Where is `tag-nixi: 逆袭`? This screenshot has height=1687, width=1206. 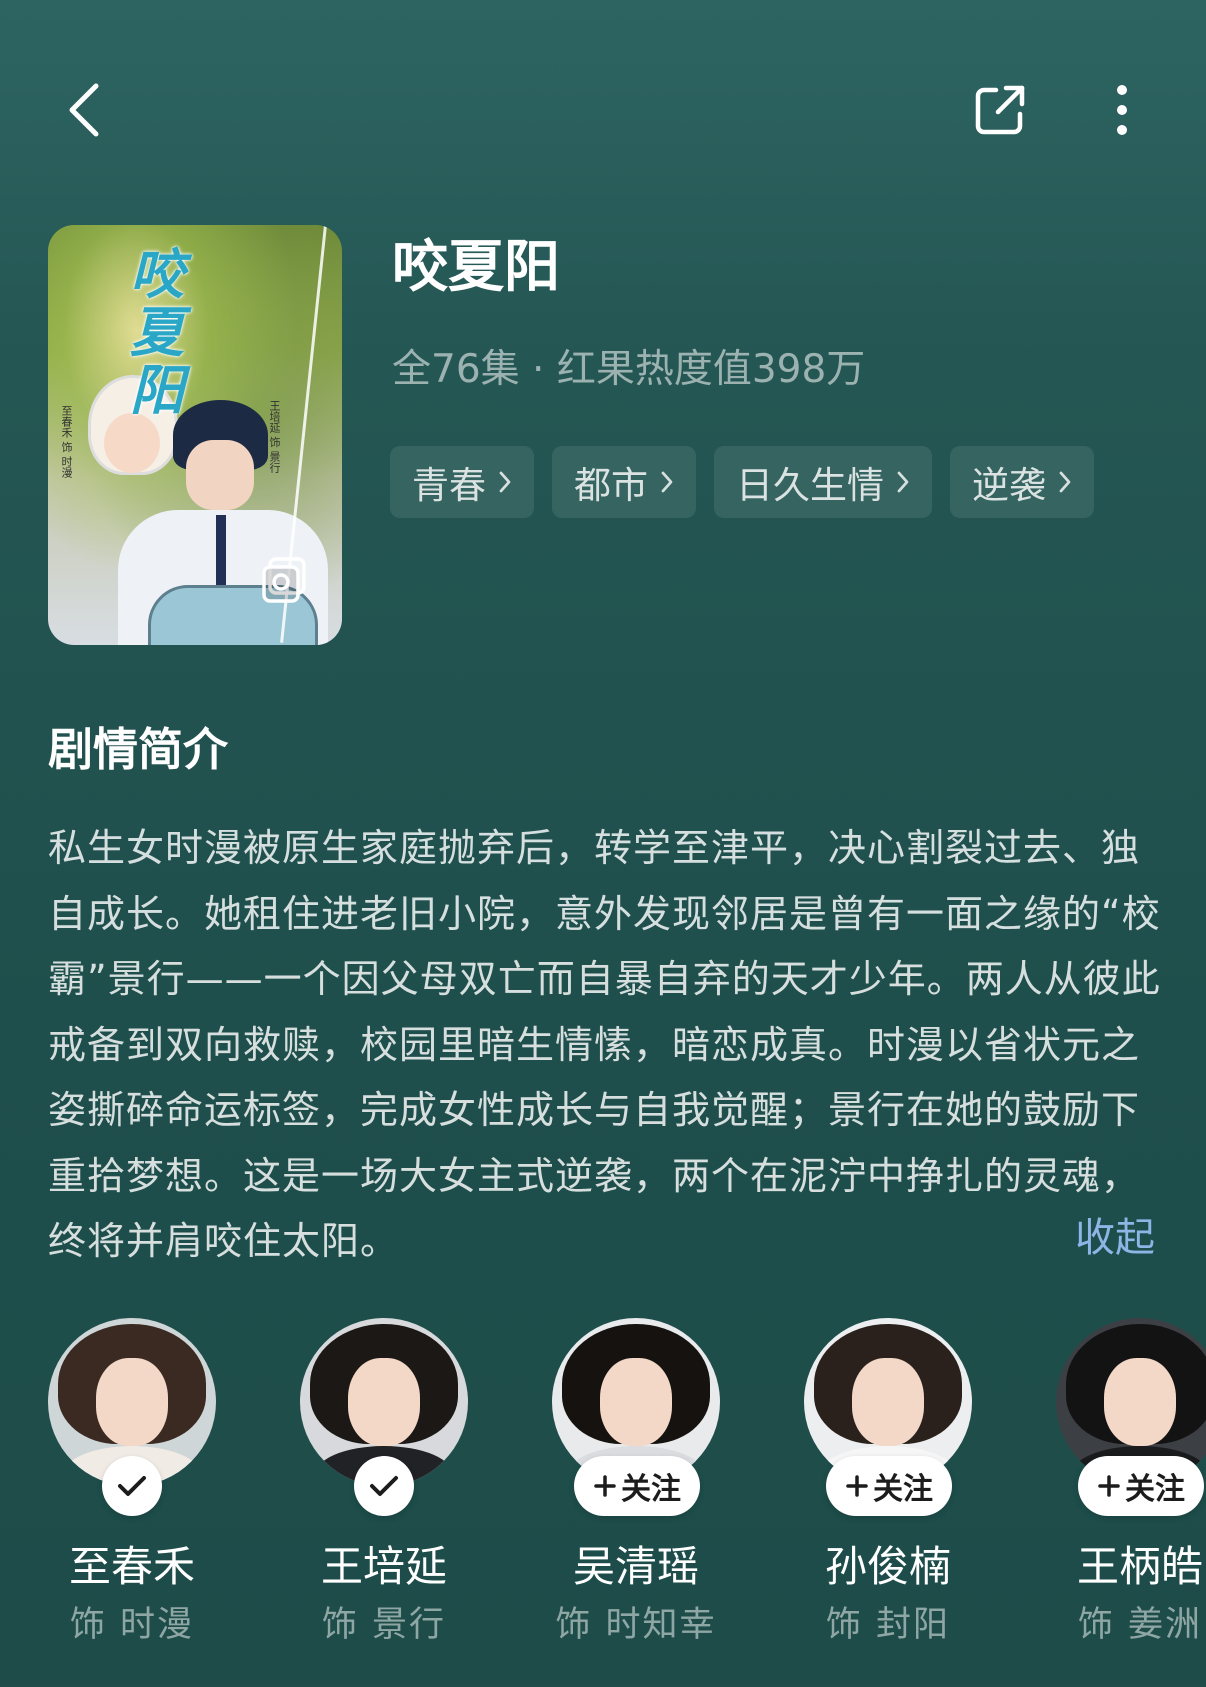 tag-nixi: 逆袭 is located at coordinates (1022, 482).